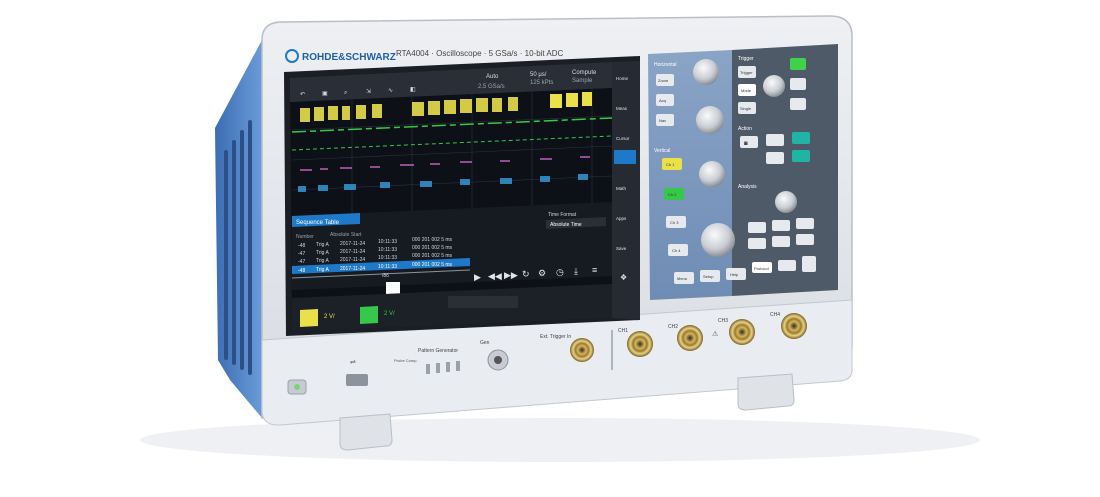 This screenshot has width=1100, height=497. Describe the element at coordinates (787, 265) in the screenshot. I see `gen-button` at that location.